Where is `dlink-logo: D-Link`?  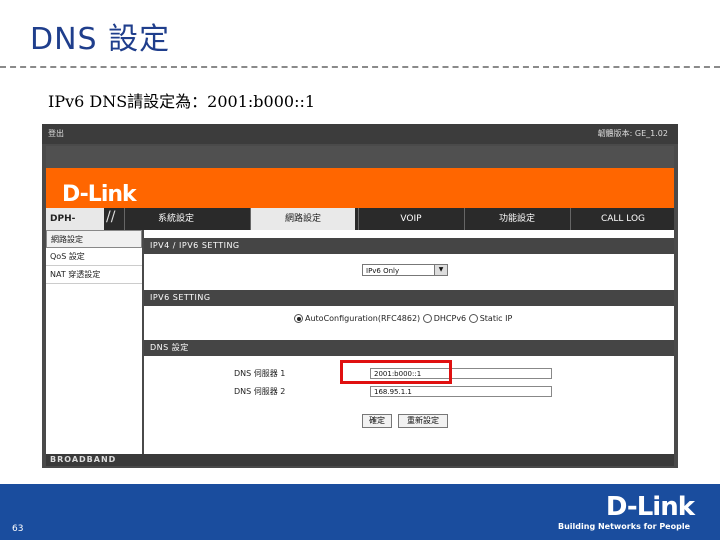
dlink-logo: D-Link is located at coordinates (99, 194).